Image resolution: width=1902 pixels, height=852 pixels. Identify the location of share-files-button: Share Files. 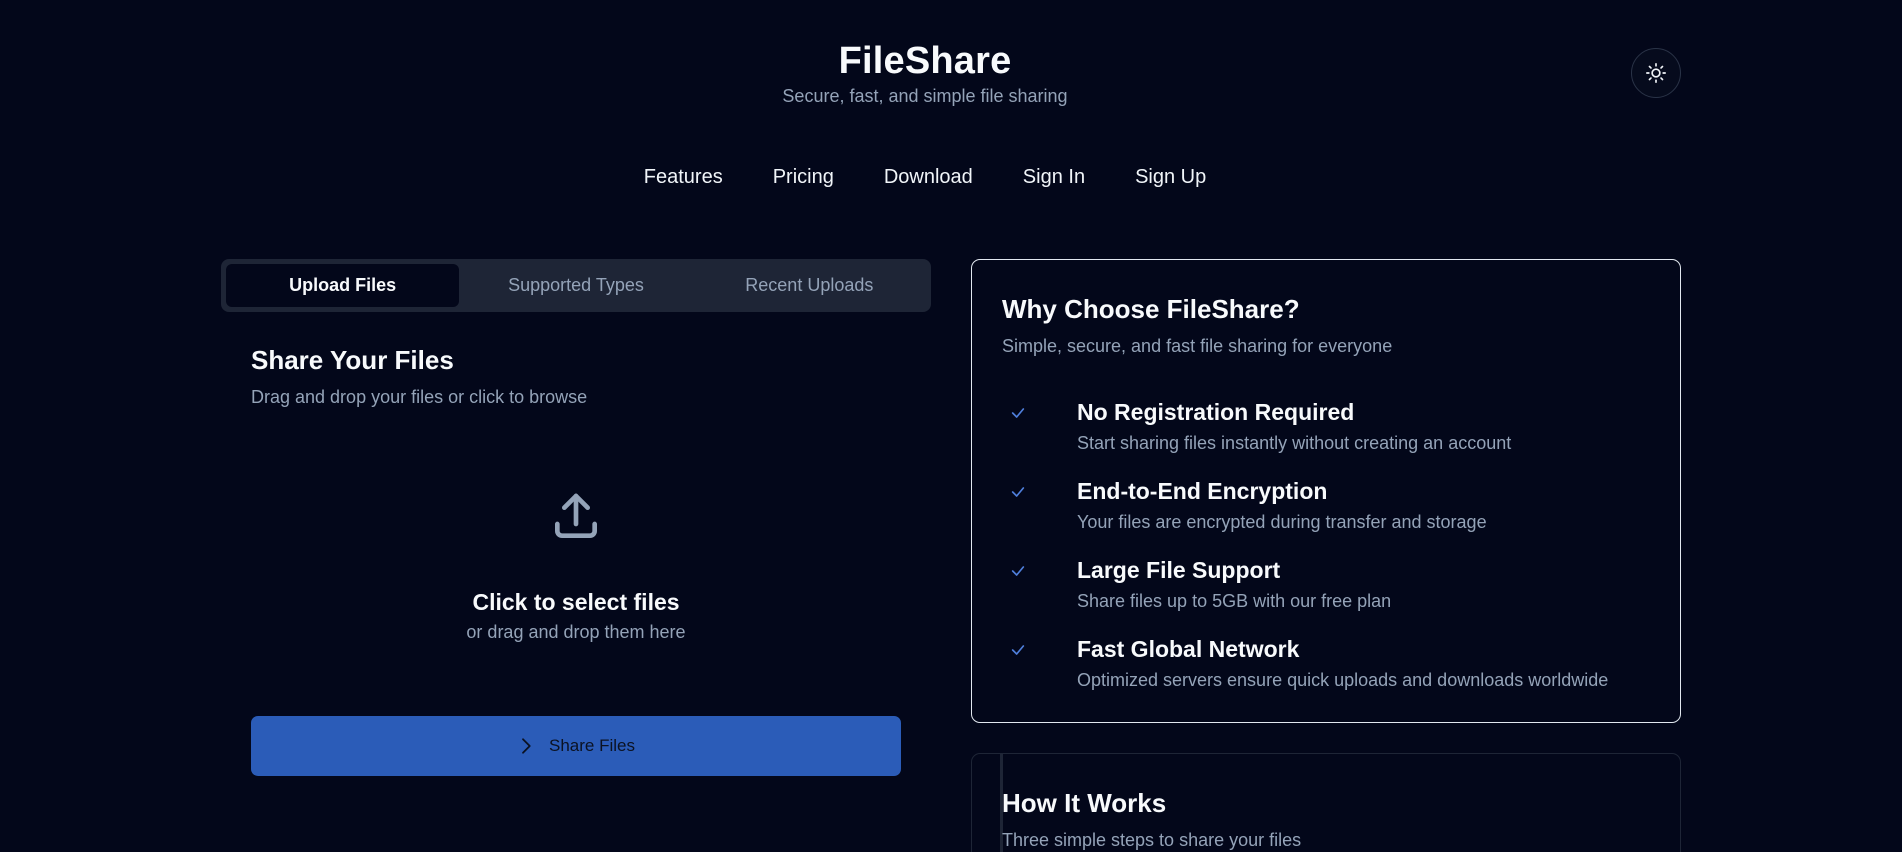
(576, 746).